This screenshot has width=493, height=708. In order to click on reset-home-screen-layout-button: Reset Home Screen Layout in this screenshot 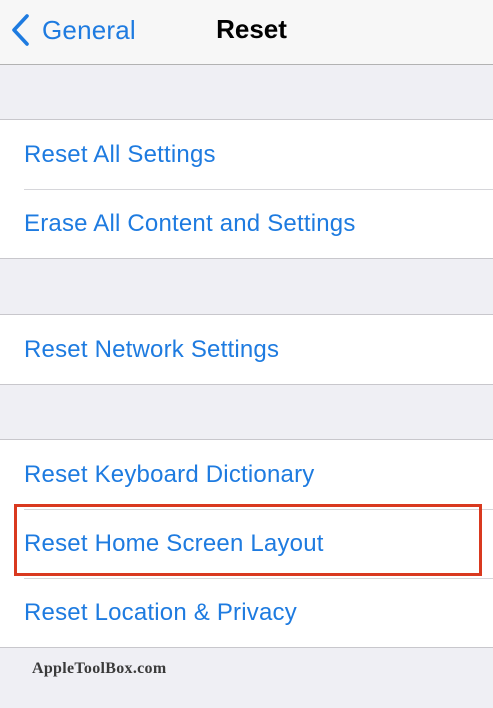, I will do `click(246, 543)`.